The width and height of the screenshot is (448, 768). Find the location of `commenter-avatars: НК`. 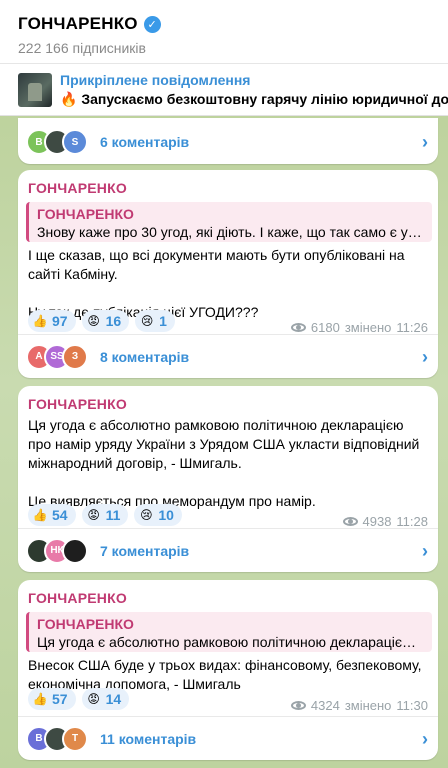

commenter-avatars: НК is located at coordinates (57, 550).